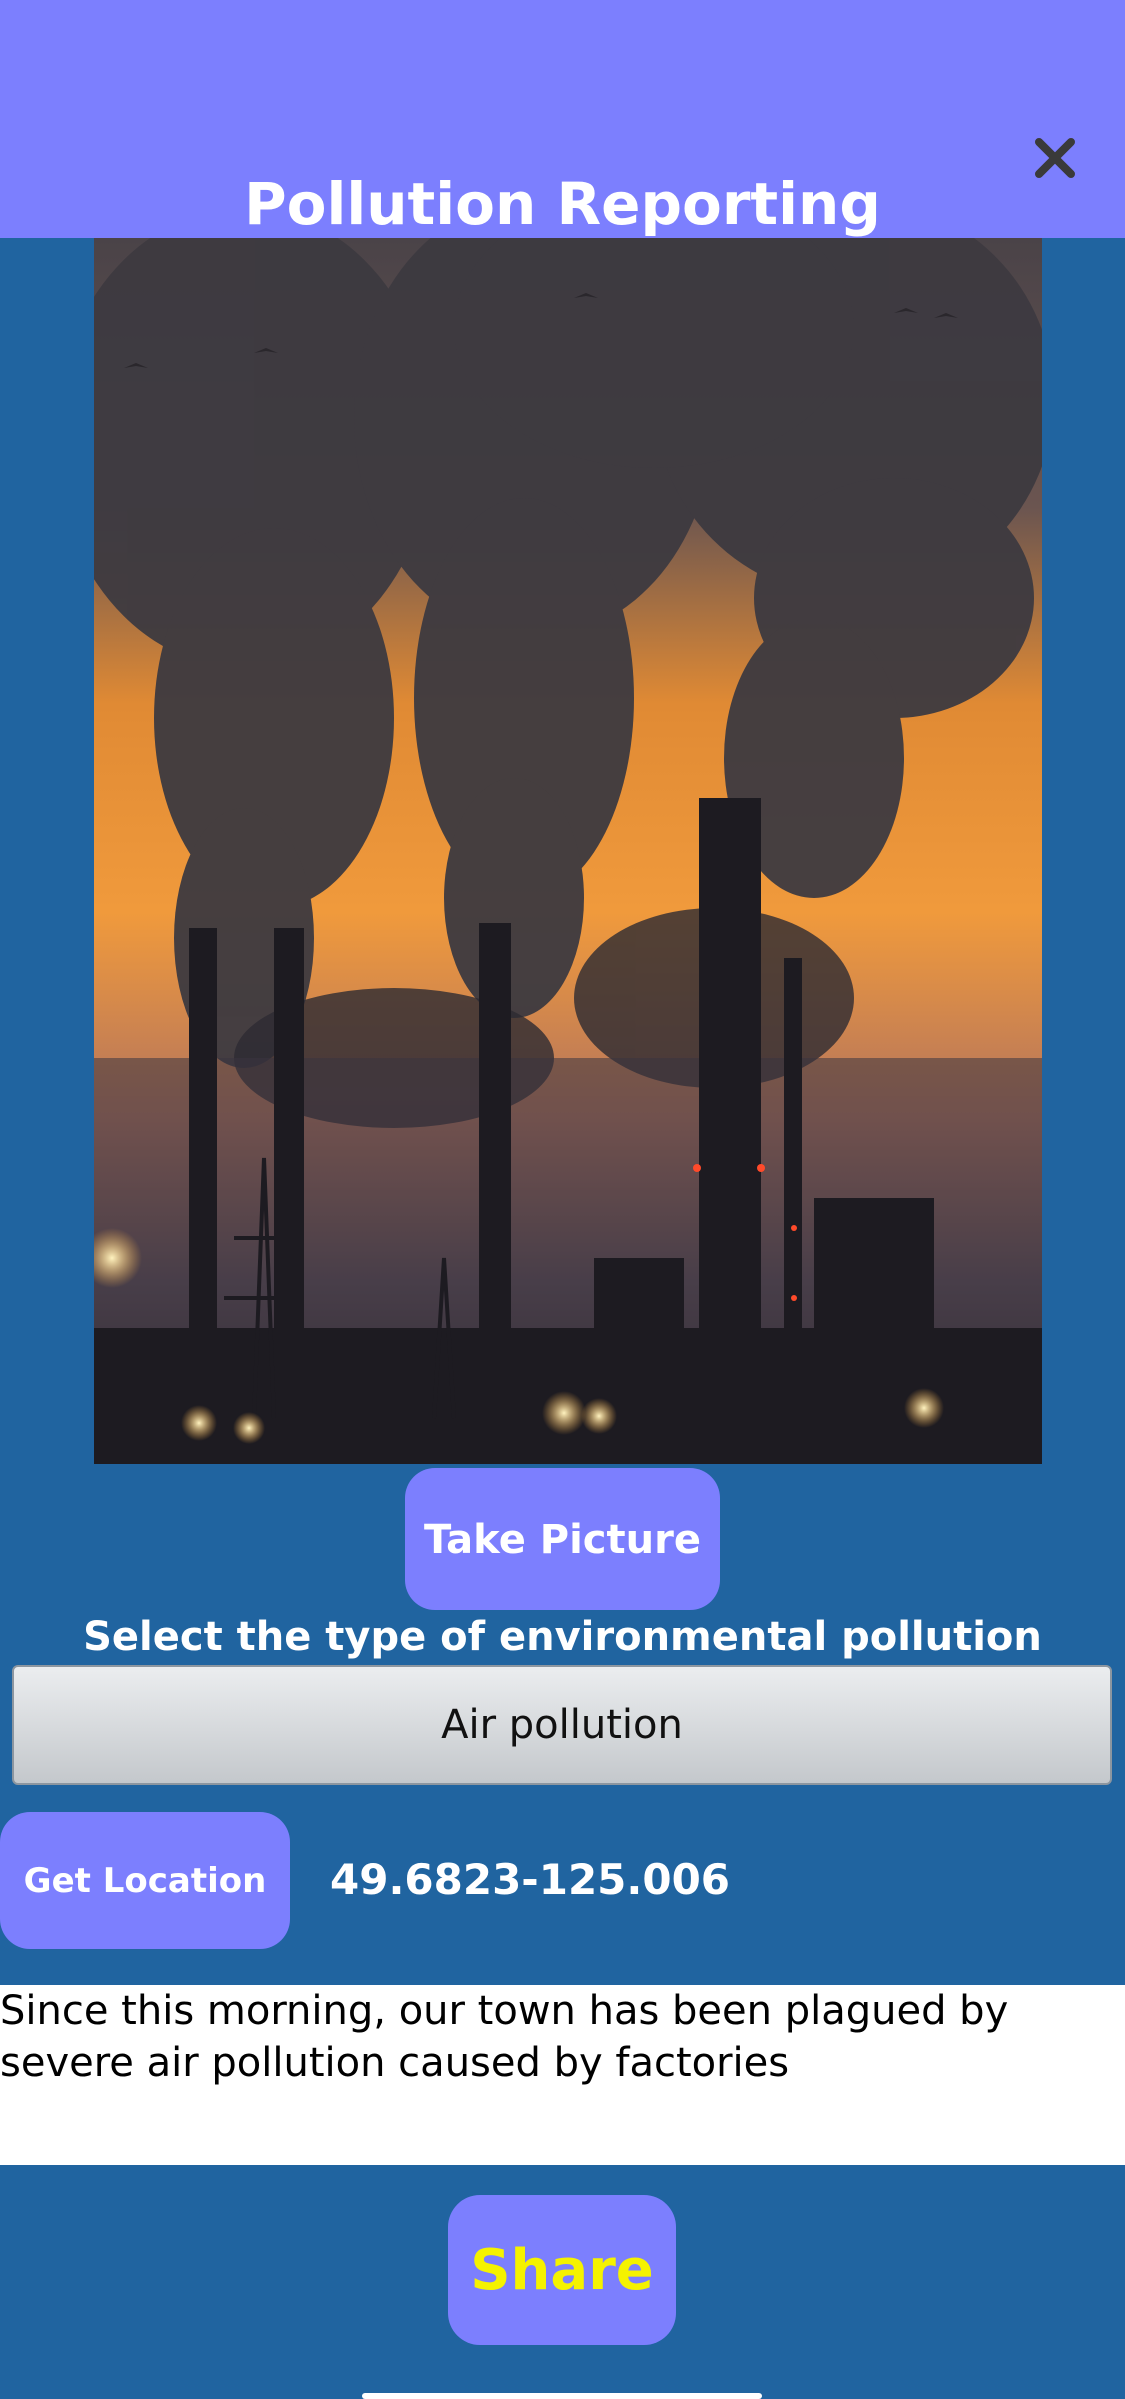  I want to click on share-button: Share, so click(562, 2270).